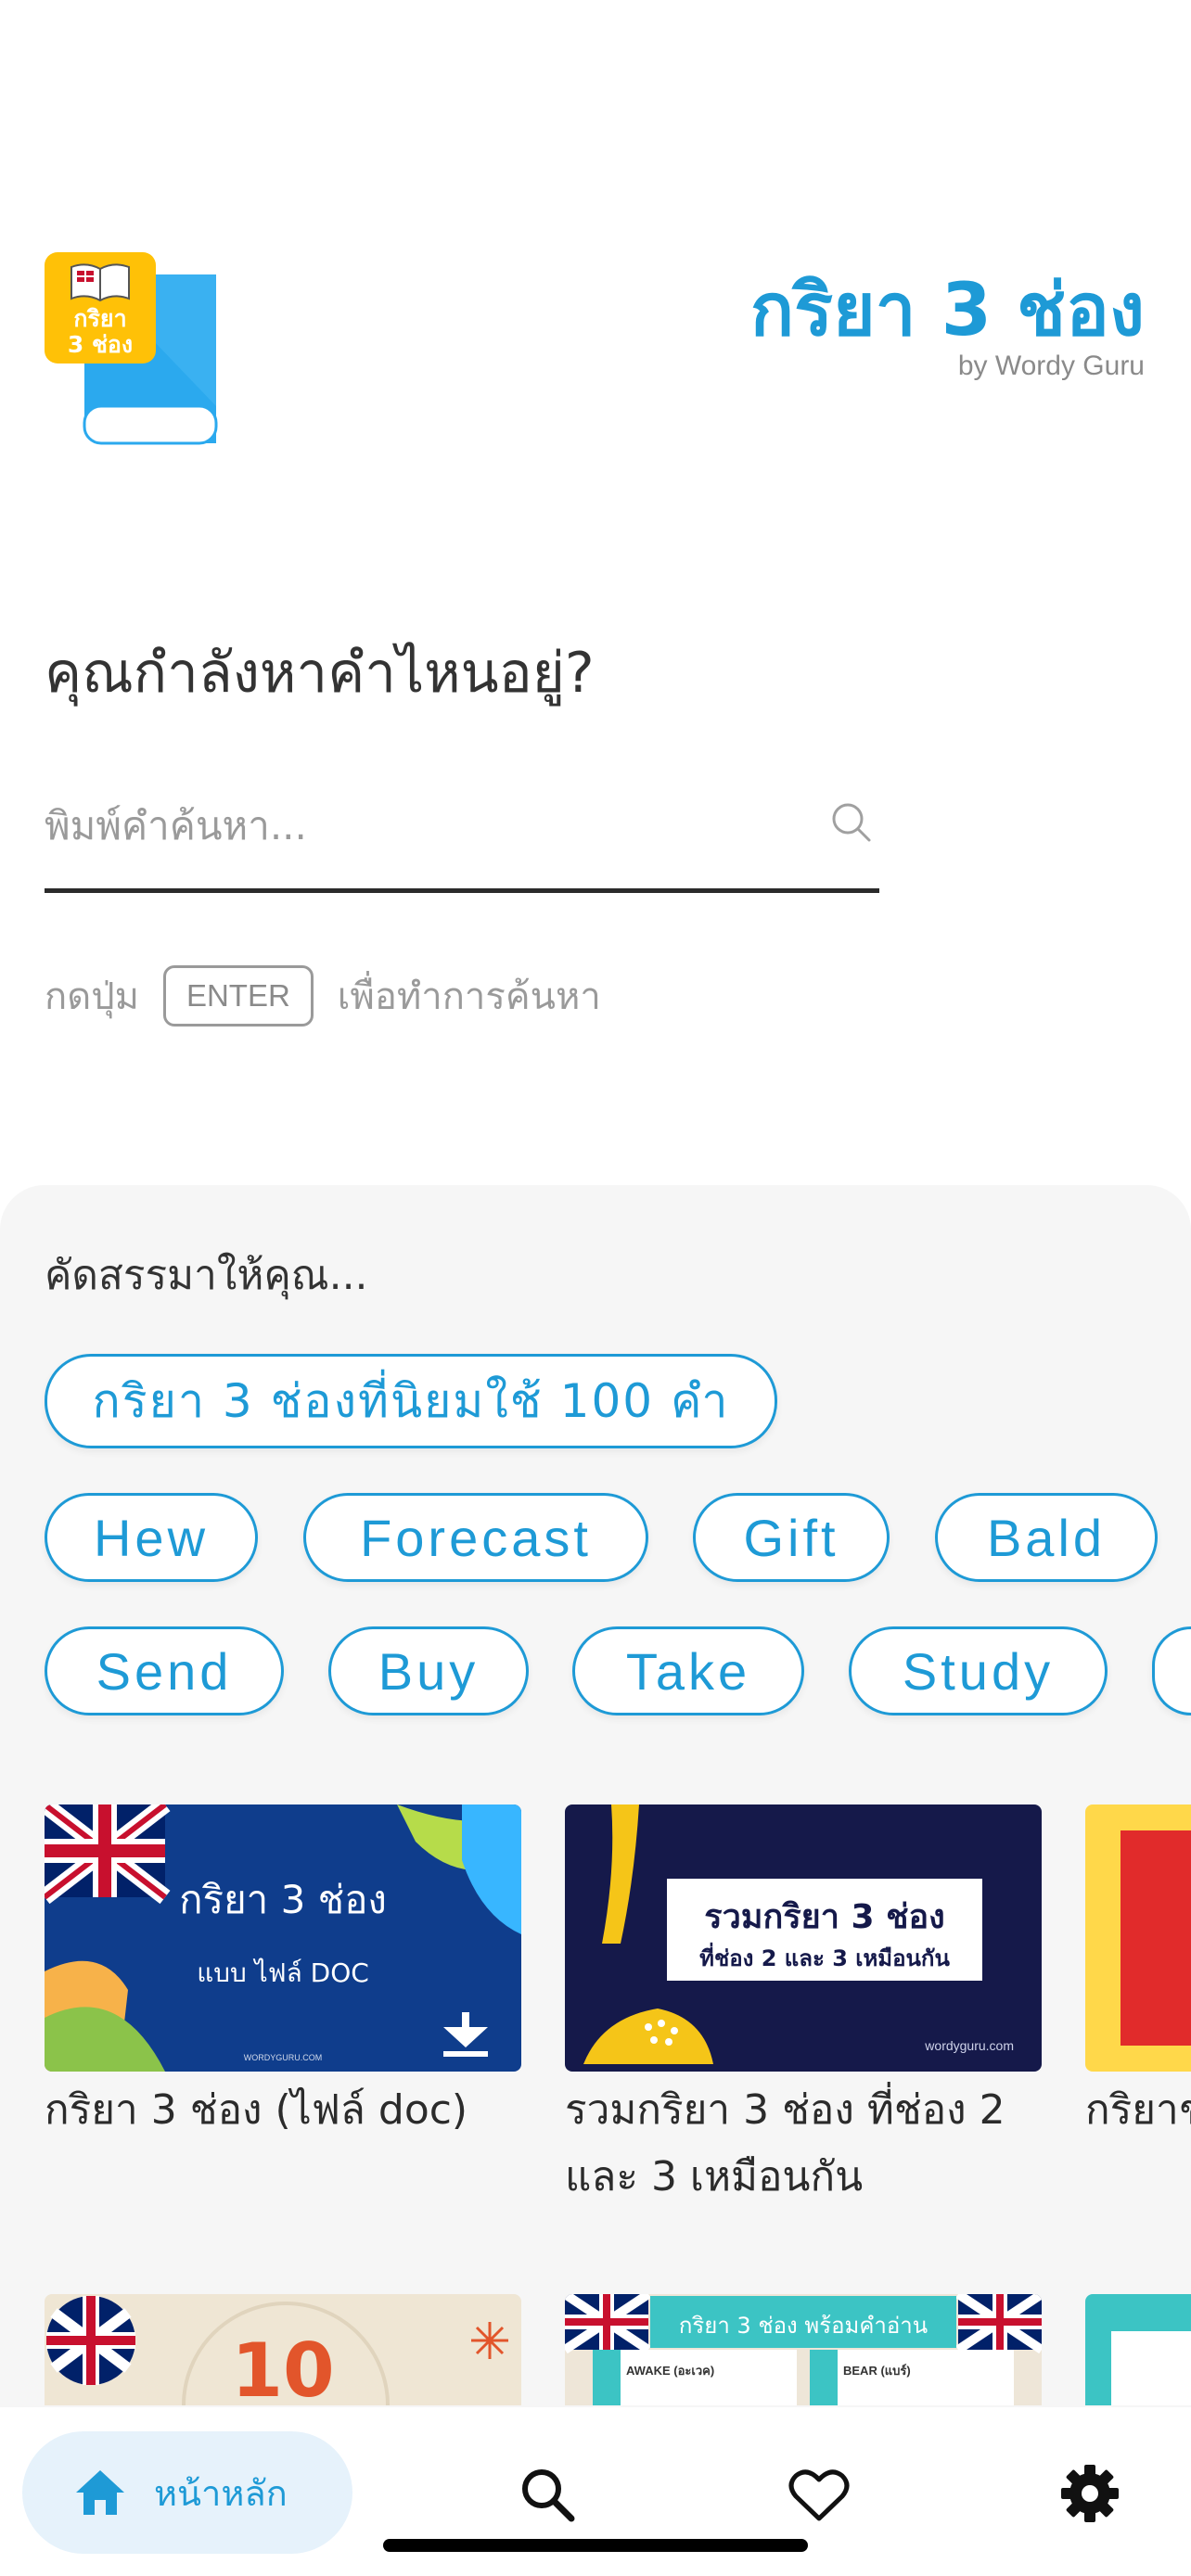 The image size is (1191, 2576). What do you see at coordinates (164, 1671) in the screenshot?
I see `chip-send: Send` at bounding box center [164, 1671].